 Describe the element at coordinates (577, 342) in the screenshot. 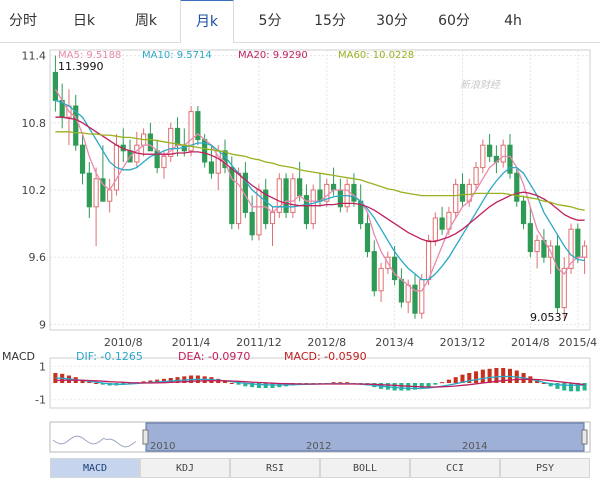

I see `x-tick-label: 2015/4` at that location.